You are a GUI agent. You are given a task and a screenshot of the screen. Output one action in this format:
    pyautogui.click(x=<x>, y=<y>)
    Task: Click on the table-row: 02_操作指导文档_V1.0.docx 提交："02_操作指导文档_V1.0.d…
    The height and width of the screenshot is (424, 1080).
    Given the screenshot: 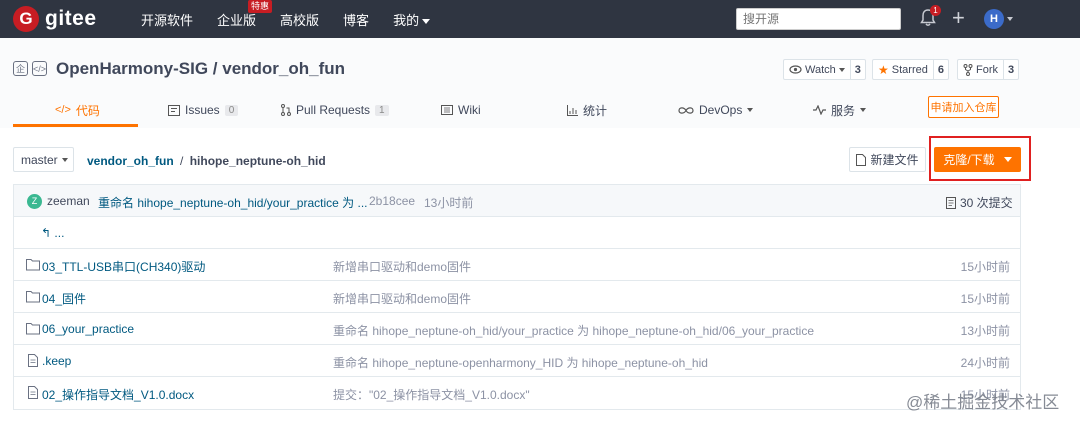 What is the action you would take?
    pyautogui.click(x=517, y=393)
    